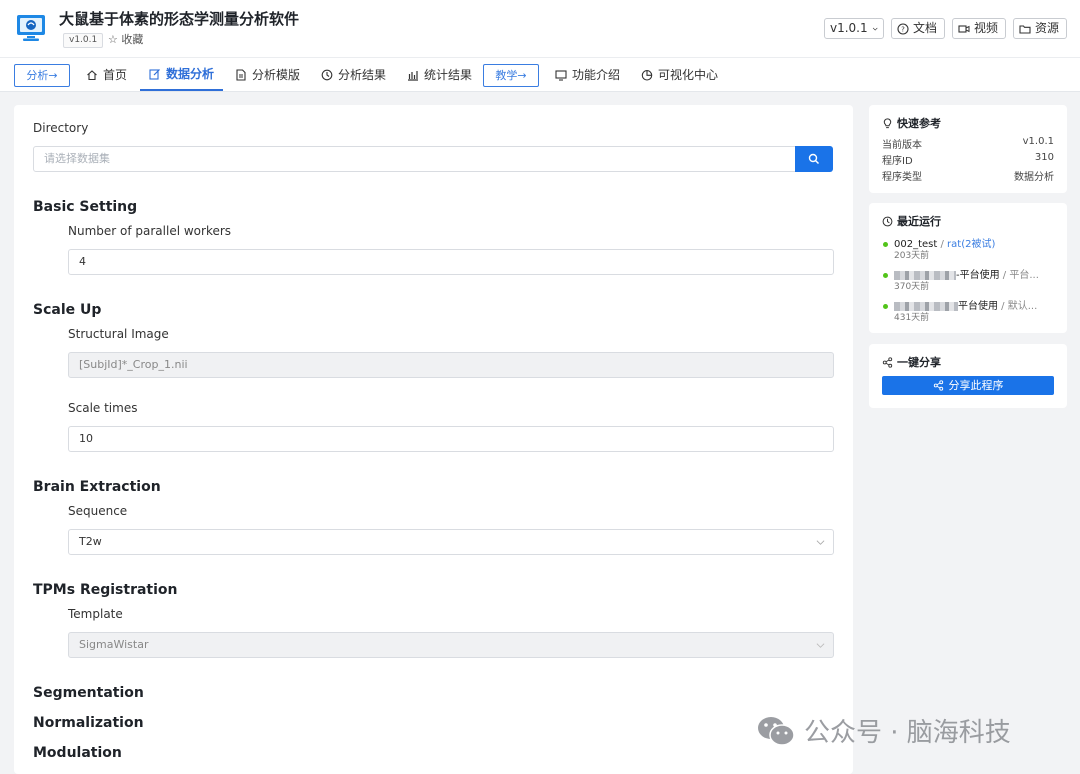 This screenshot has height=774, width=1080. I want to click on nav-item-results: 分析结果, so click(353, 74).